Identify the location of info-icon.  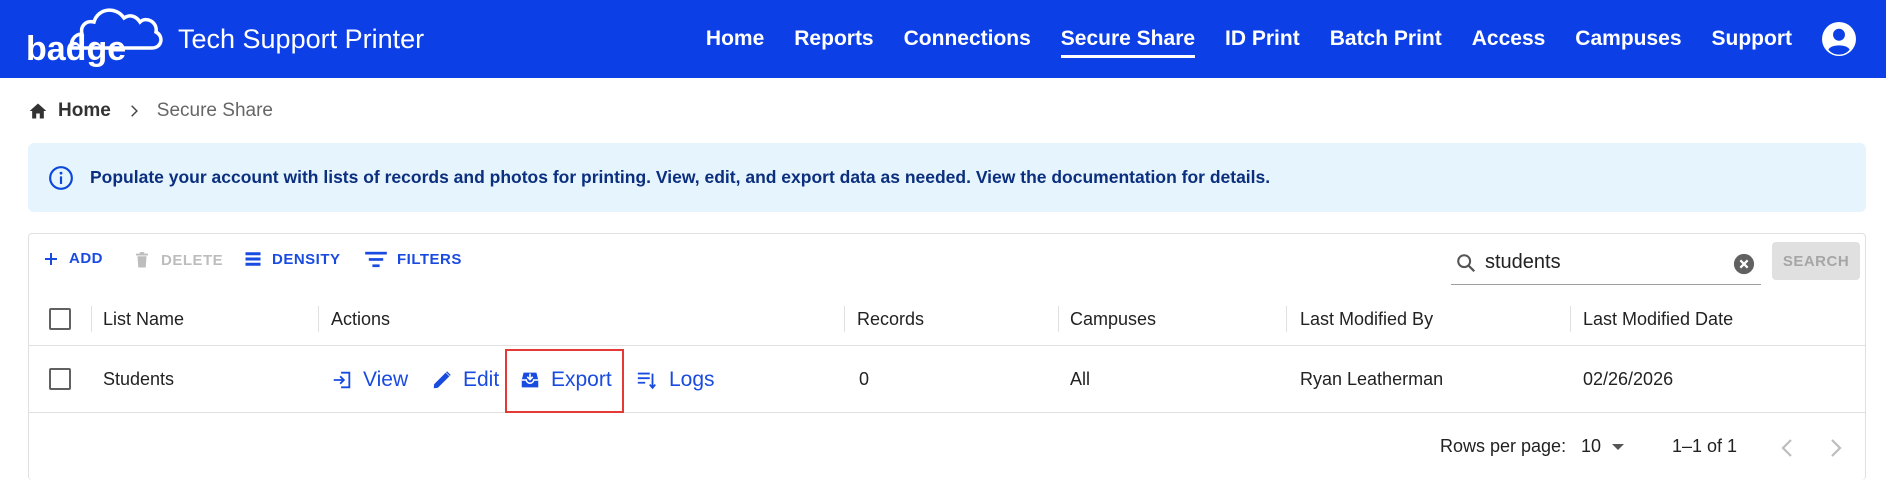
(61, 177).